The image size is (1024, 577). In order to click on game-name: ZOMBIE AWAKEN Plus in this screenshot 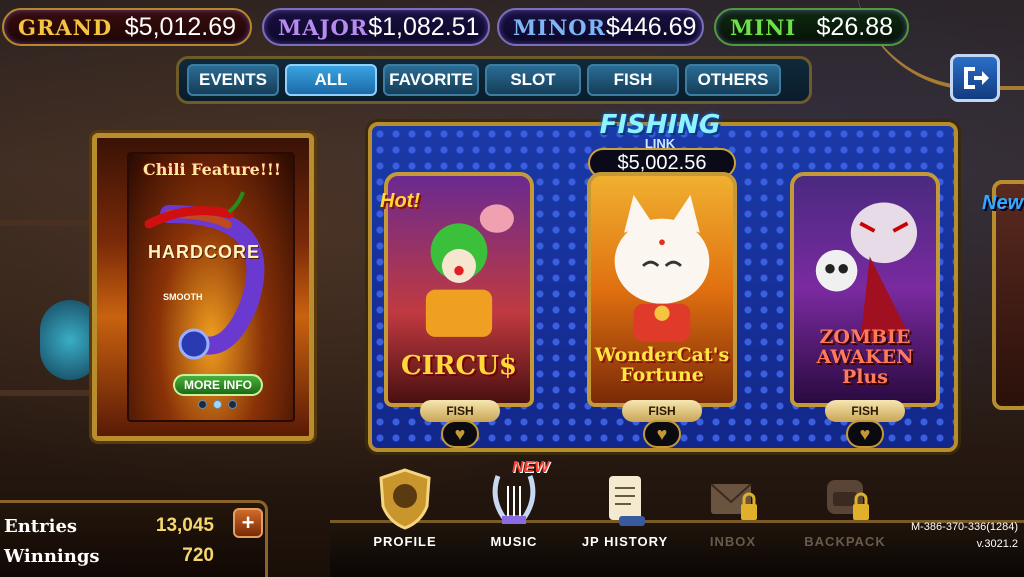, I will do `click(865, 357)`.